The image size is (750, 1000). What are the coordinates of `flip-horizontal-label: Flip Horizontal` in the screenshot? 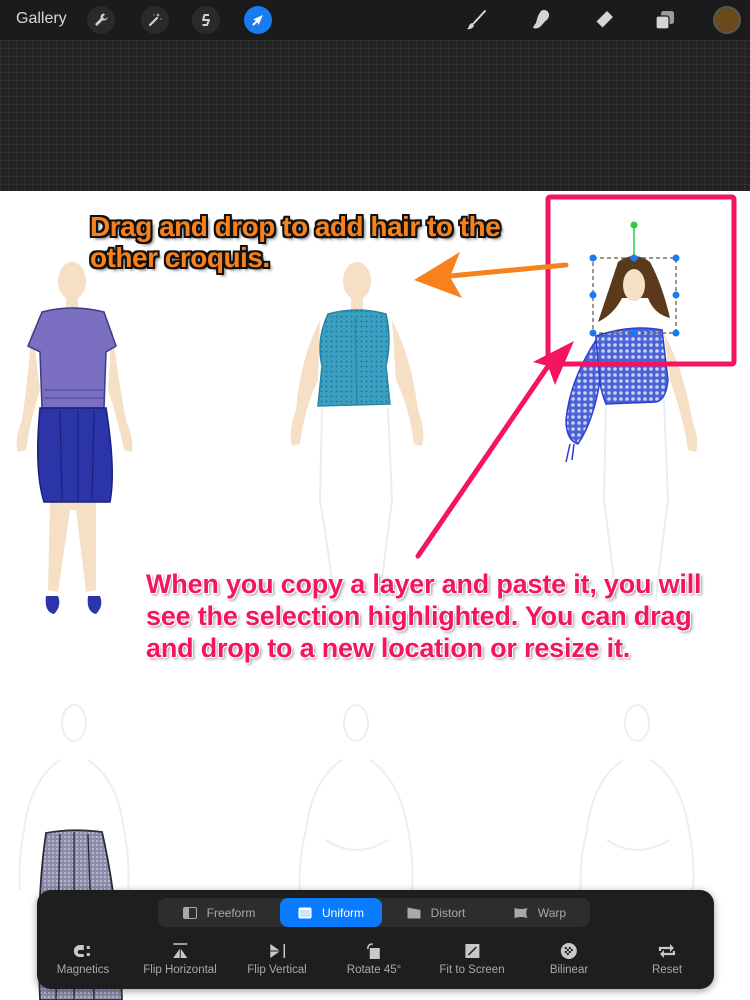 It's located at (180, 970).